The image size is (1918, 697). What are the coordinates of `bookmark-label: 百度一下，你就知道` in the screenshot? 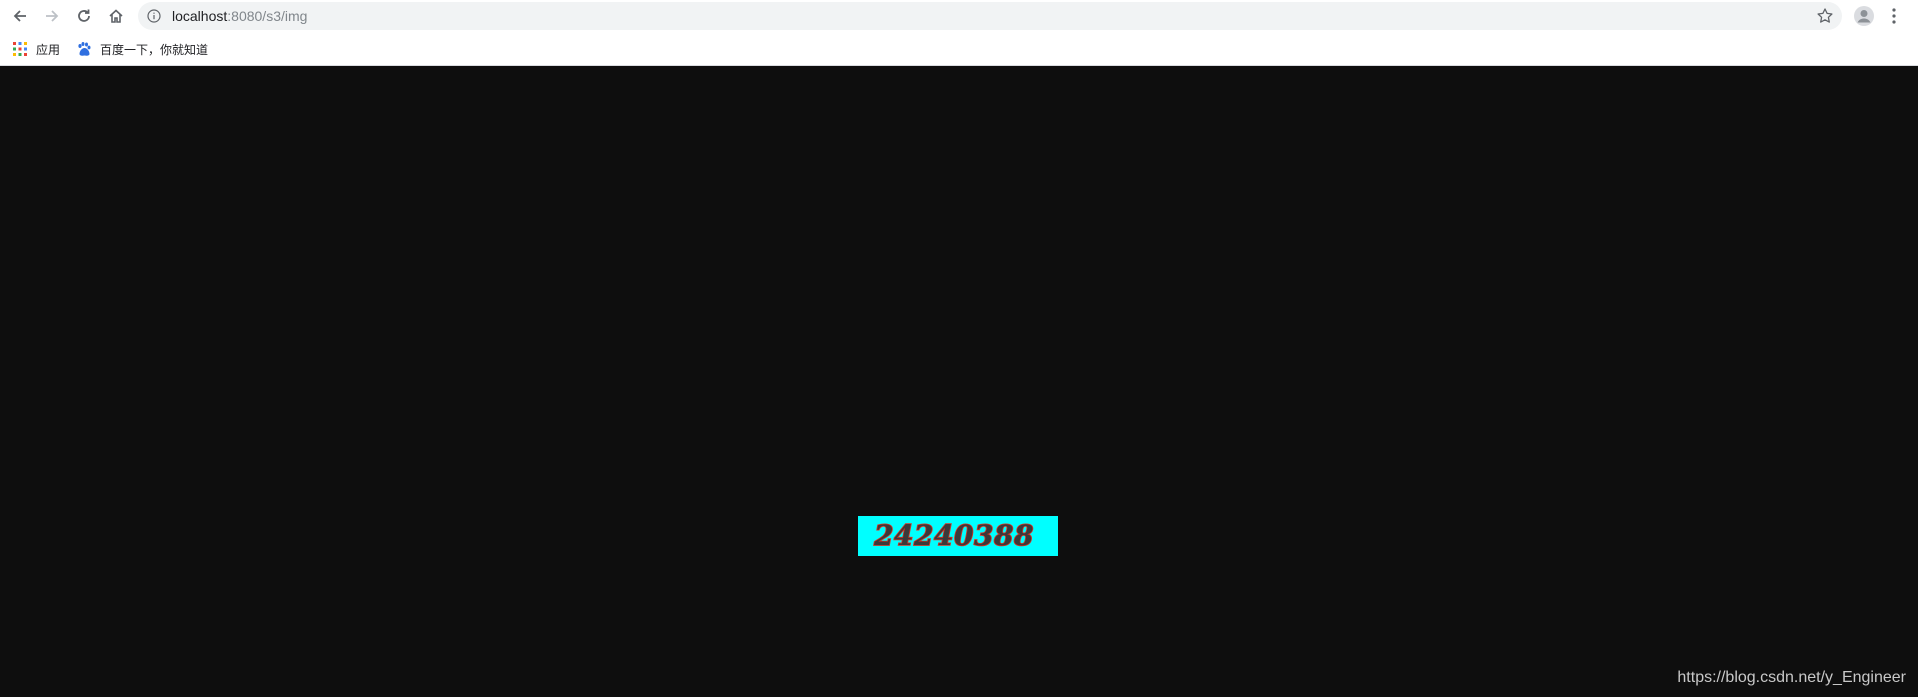 It's located at (154, 49).